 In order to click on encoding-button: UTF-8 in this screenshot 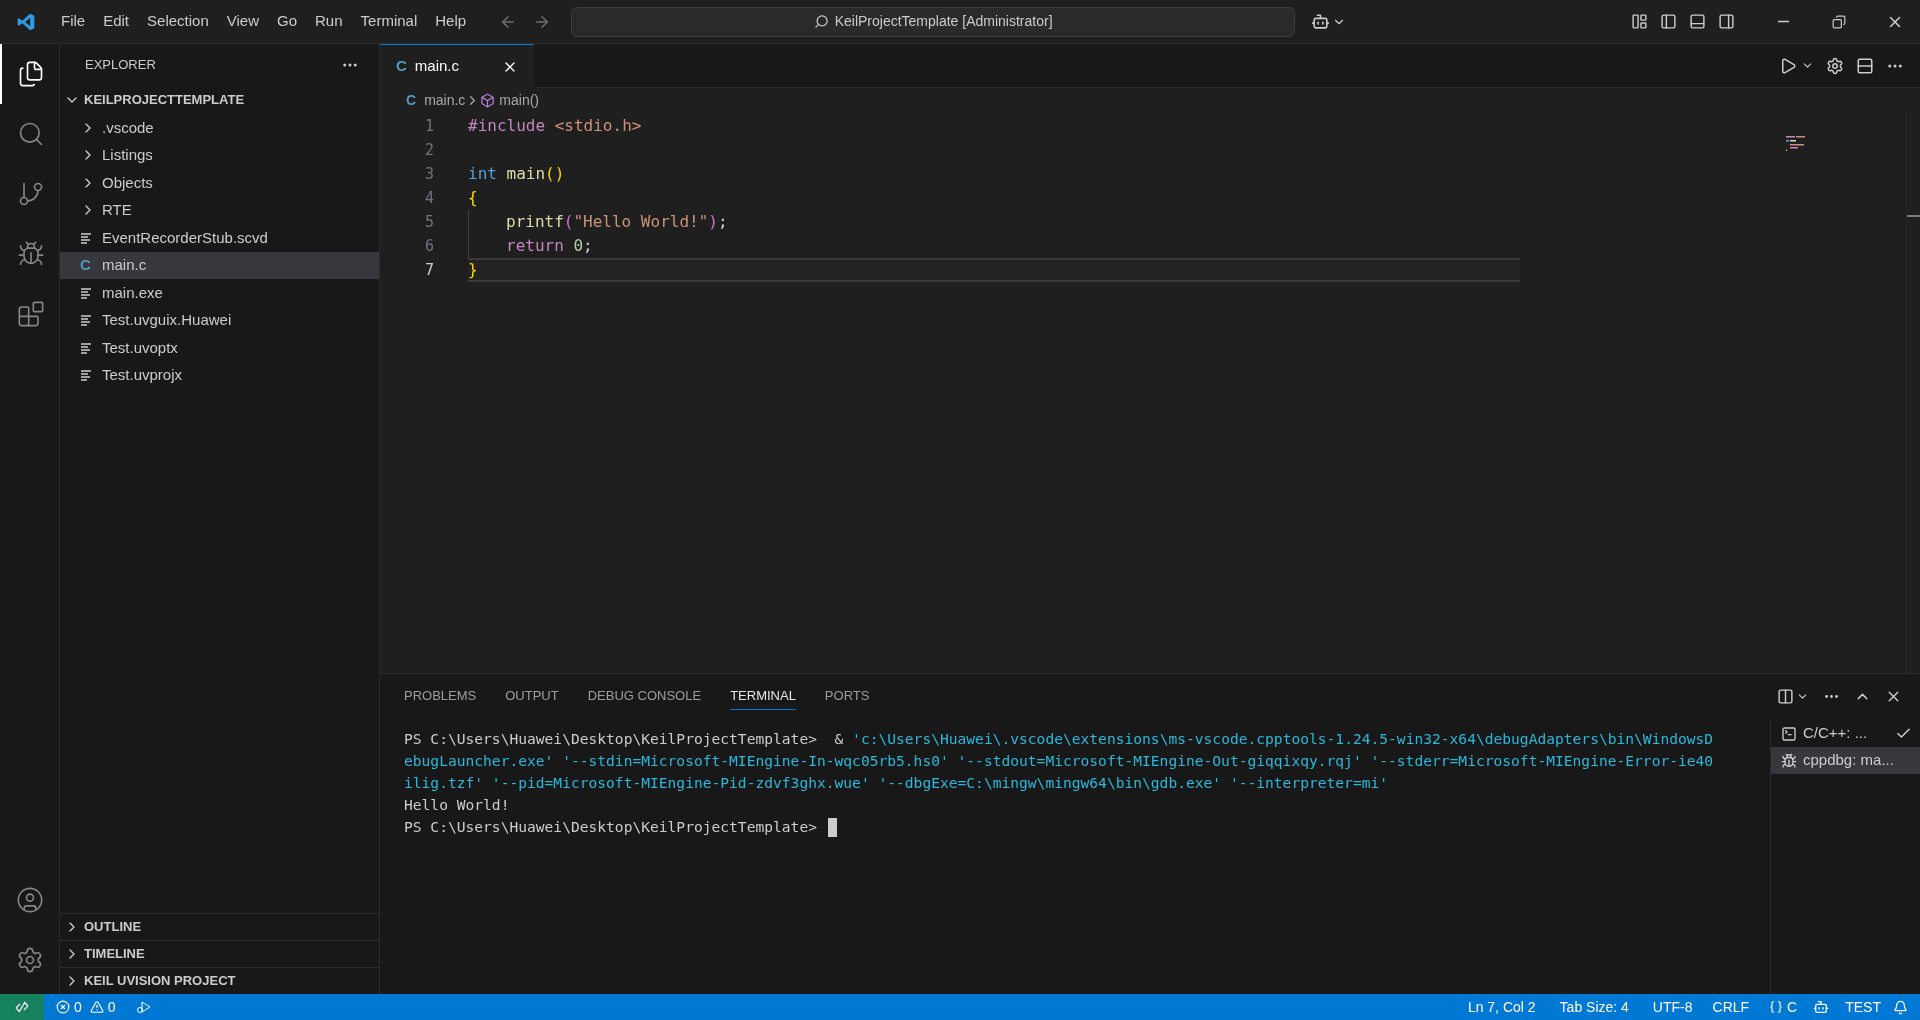, I will do `click(1672, 1007)`.